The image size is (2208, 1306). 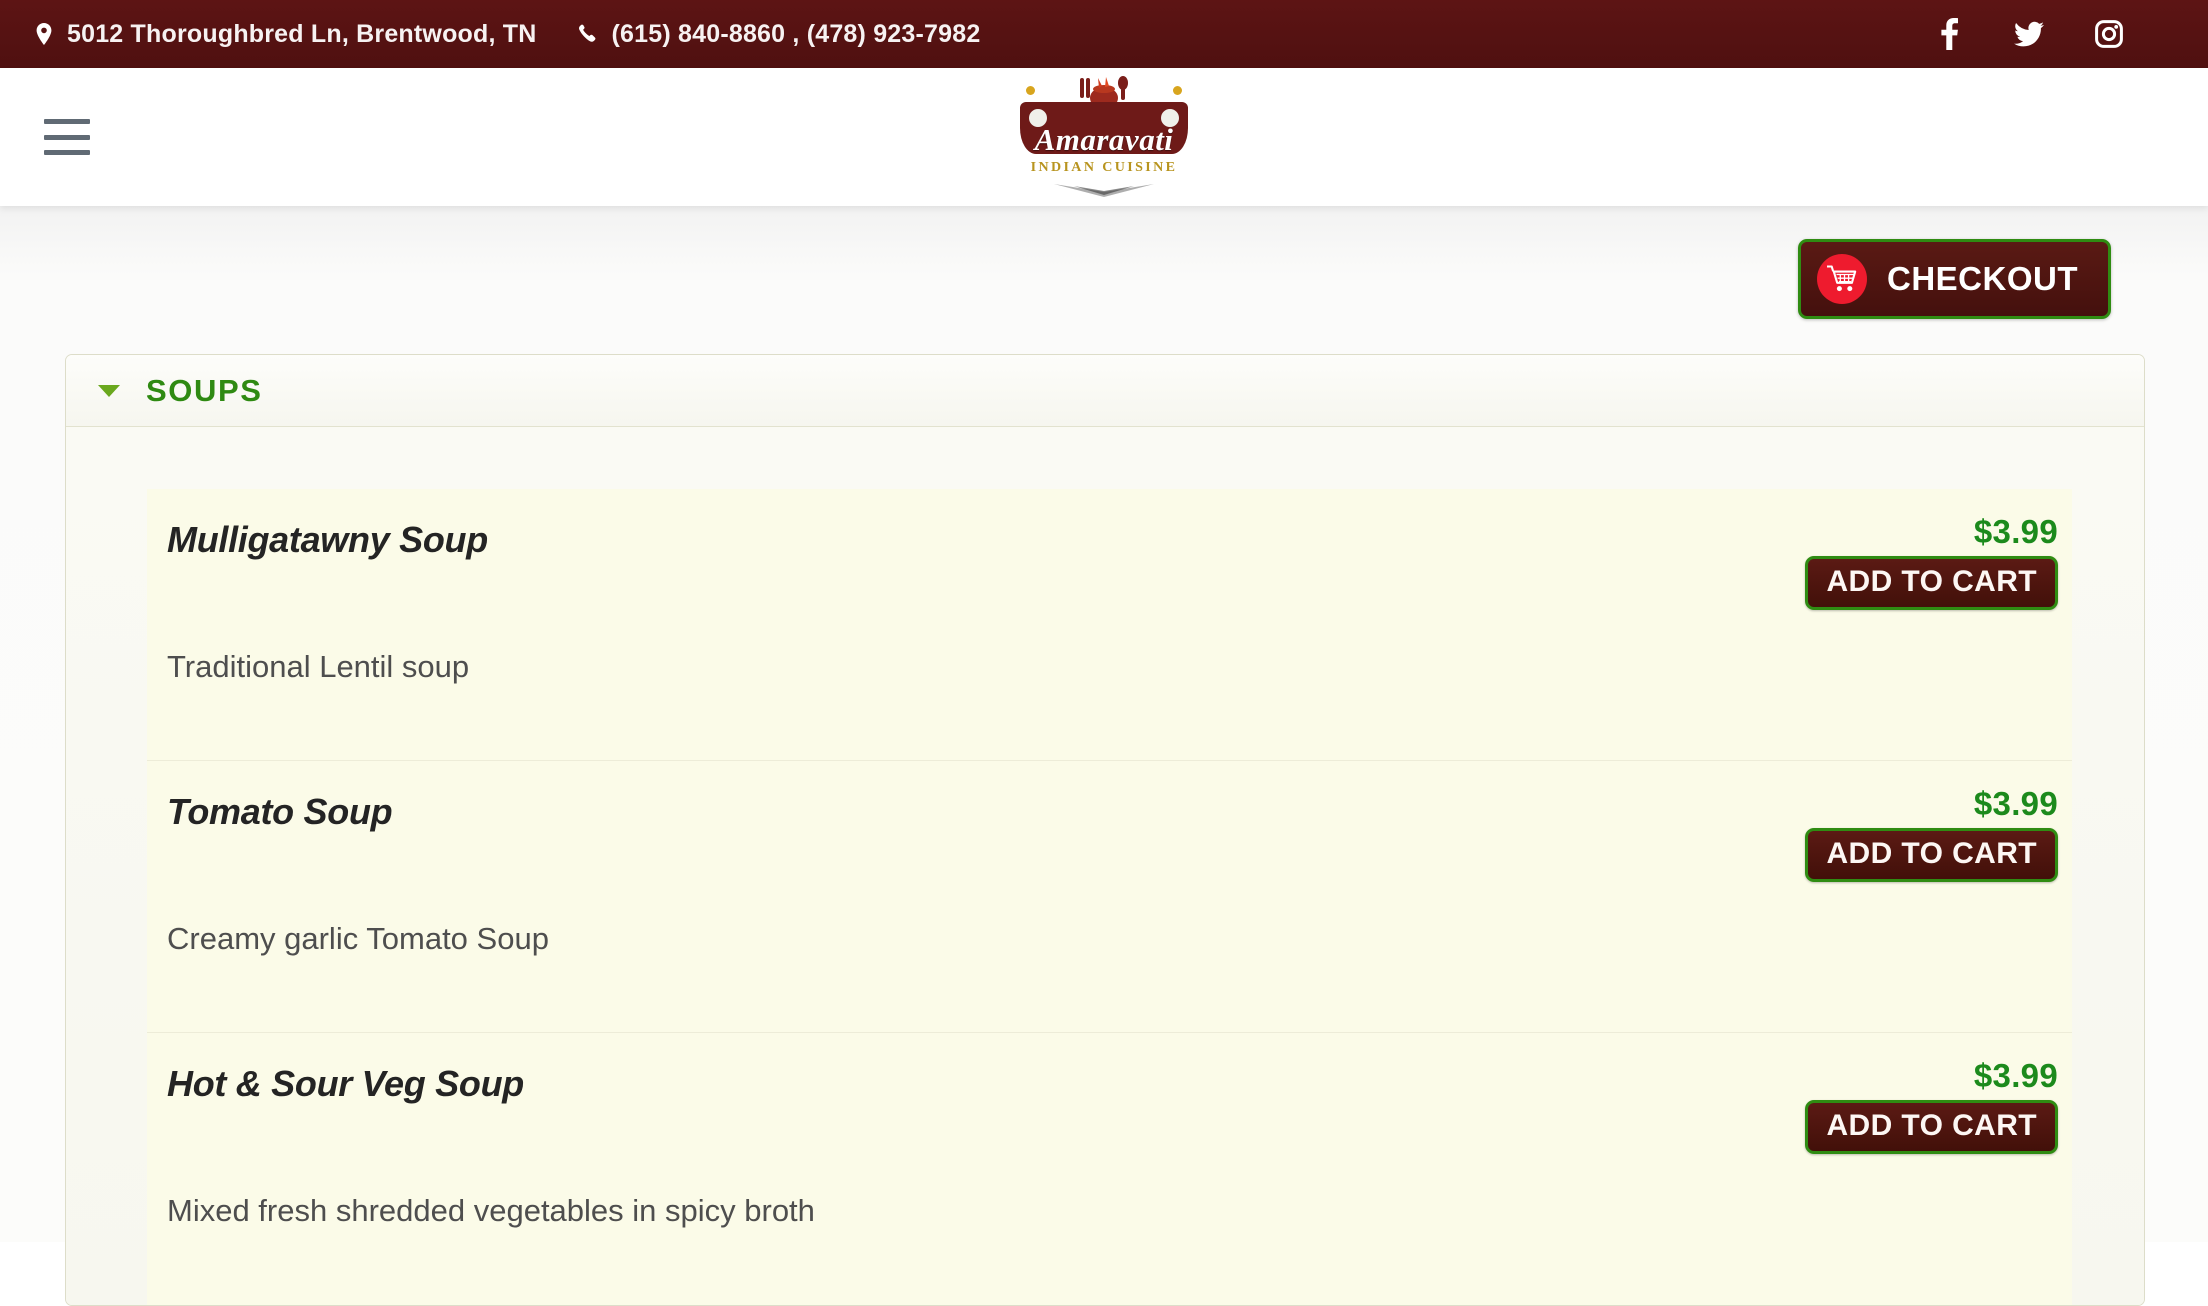 I want to click on checkout-label: CHECKOUT, so click(x=1982, y=278).